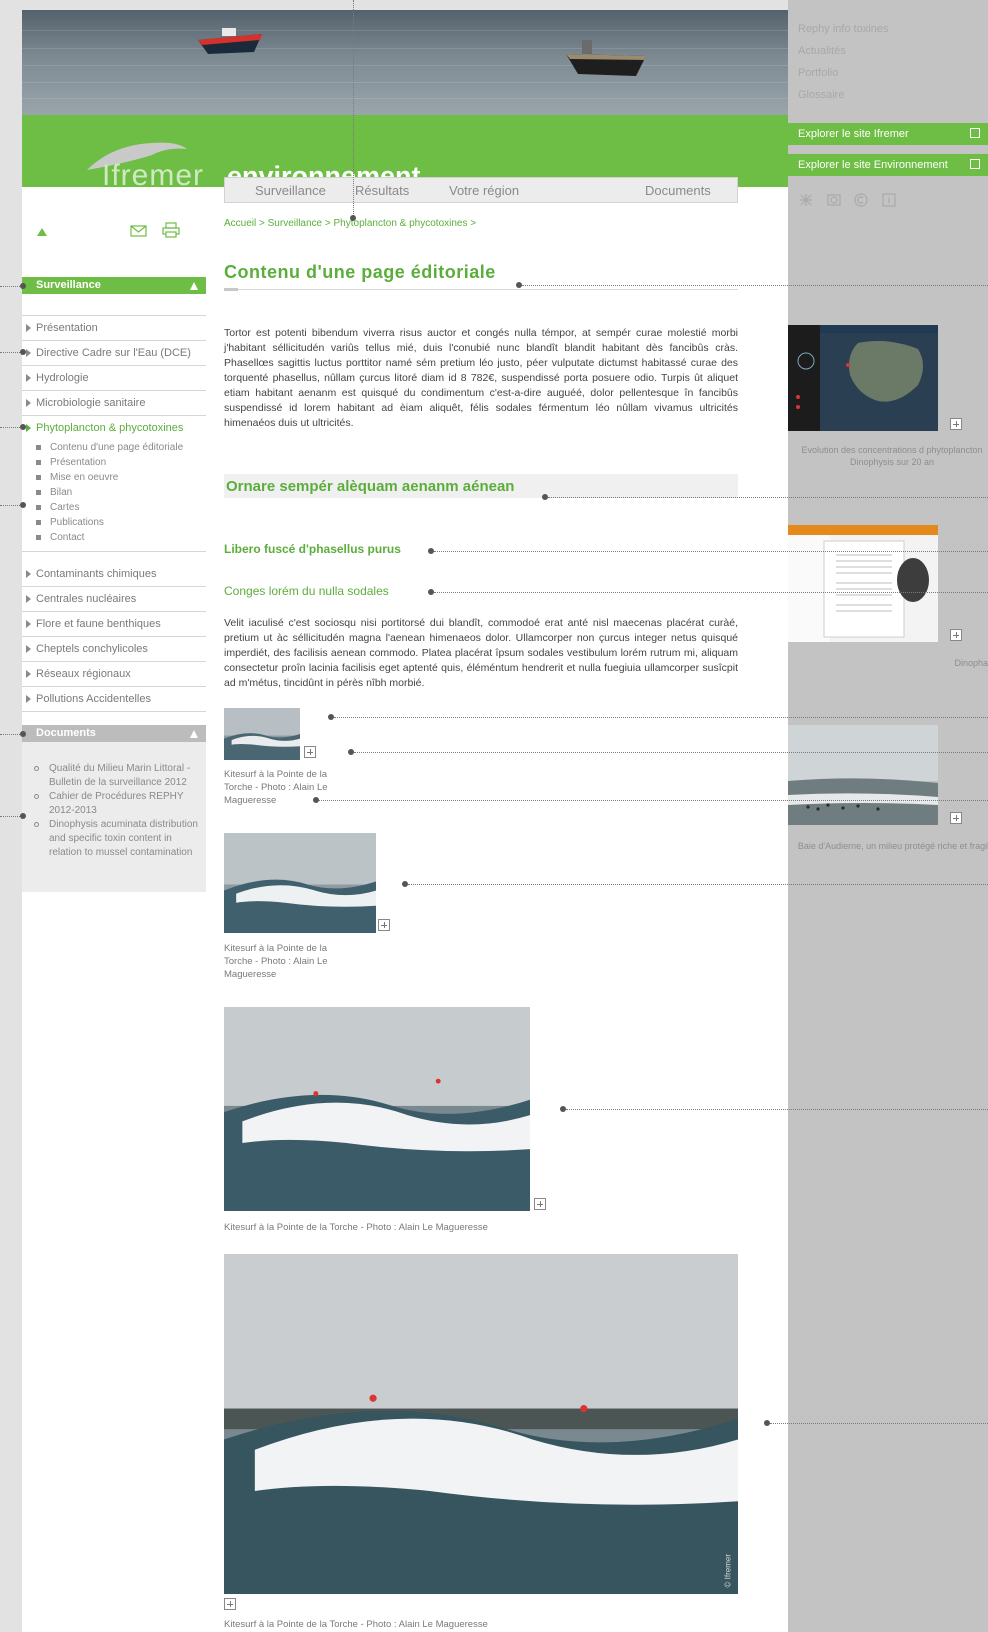  I want to click on right-nav-actualites: Actualités, so click(822, 51).